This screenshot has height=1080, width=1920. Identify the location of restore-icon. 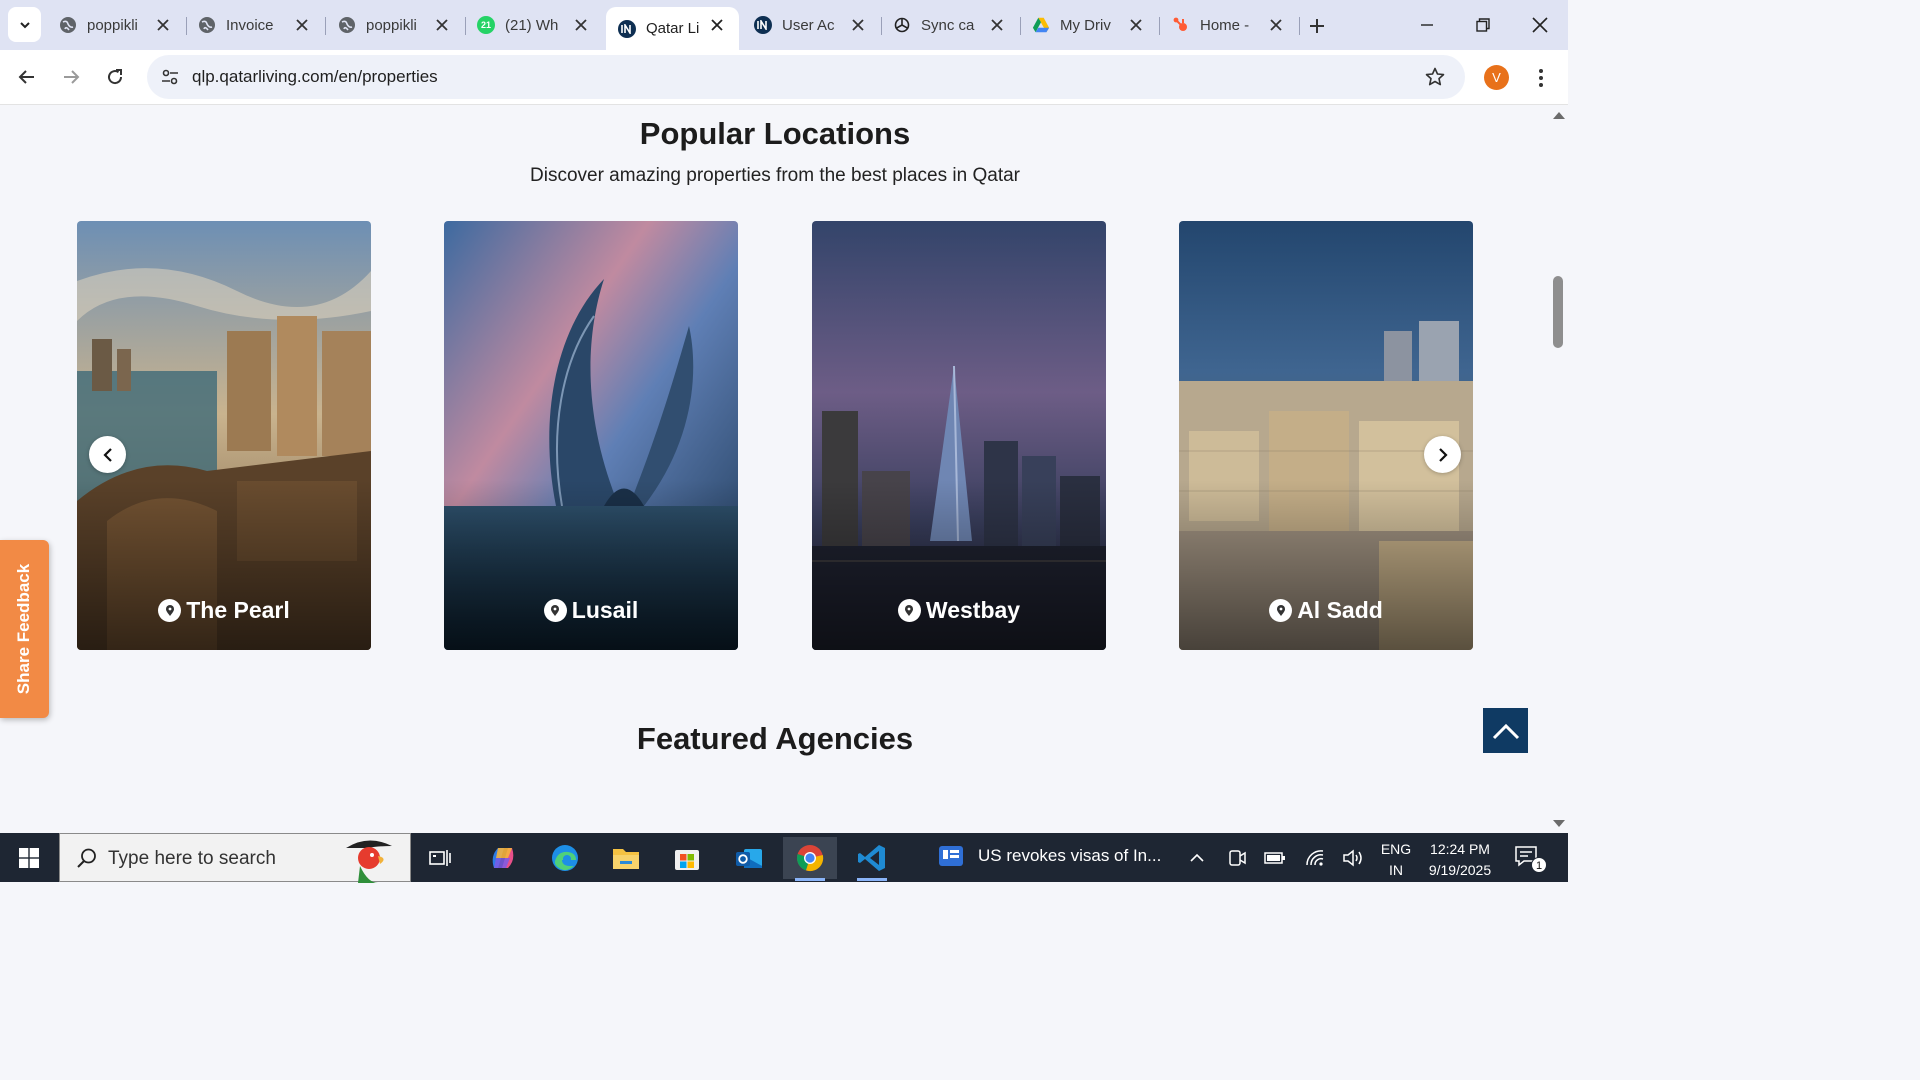
(1483, 25).